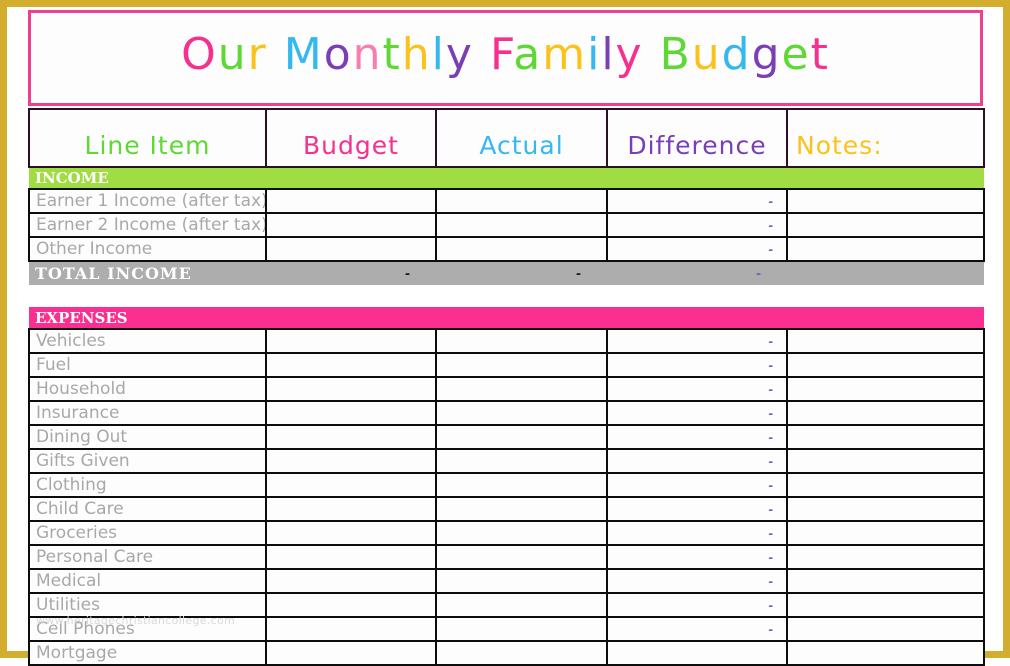 This screenshot has height=666, width=1010. What do you see at coordinates (338, 54) in the screenshot?
I see `title-letter: o` at bounding box center [338, 54].